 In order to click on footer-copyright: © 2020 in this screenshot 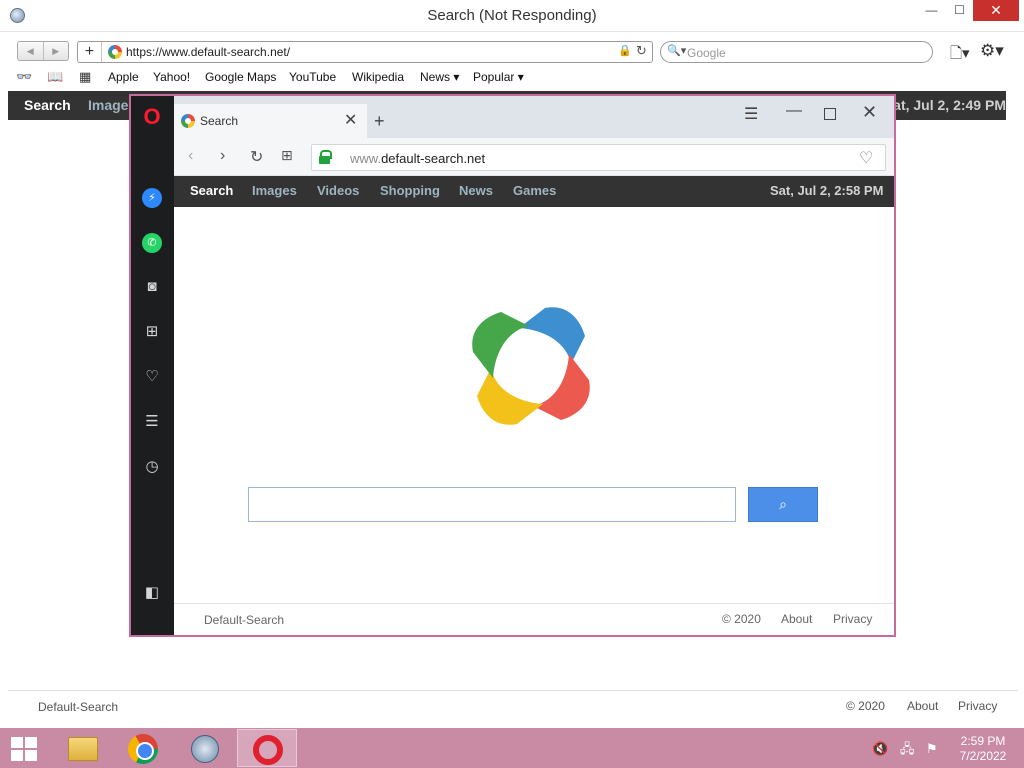, I will do `click(741, 619)`.